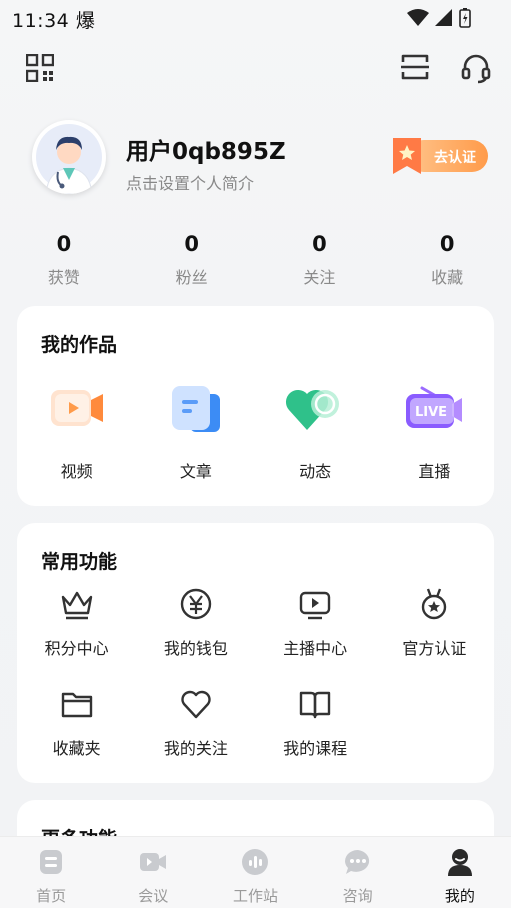 The width and height of the screenshot is (511, 908). What do you see at coordinates (206, 149) in the screenshot?
I see `username: 用户0qb895Z` at bounding box center [206, 149].